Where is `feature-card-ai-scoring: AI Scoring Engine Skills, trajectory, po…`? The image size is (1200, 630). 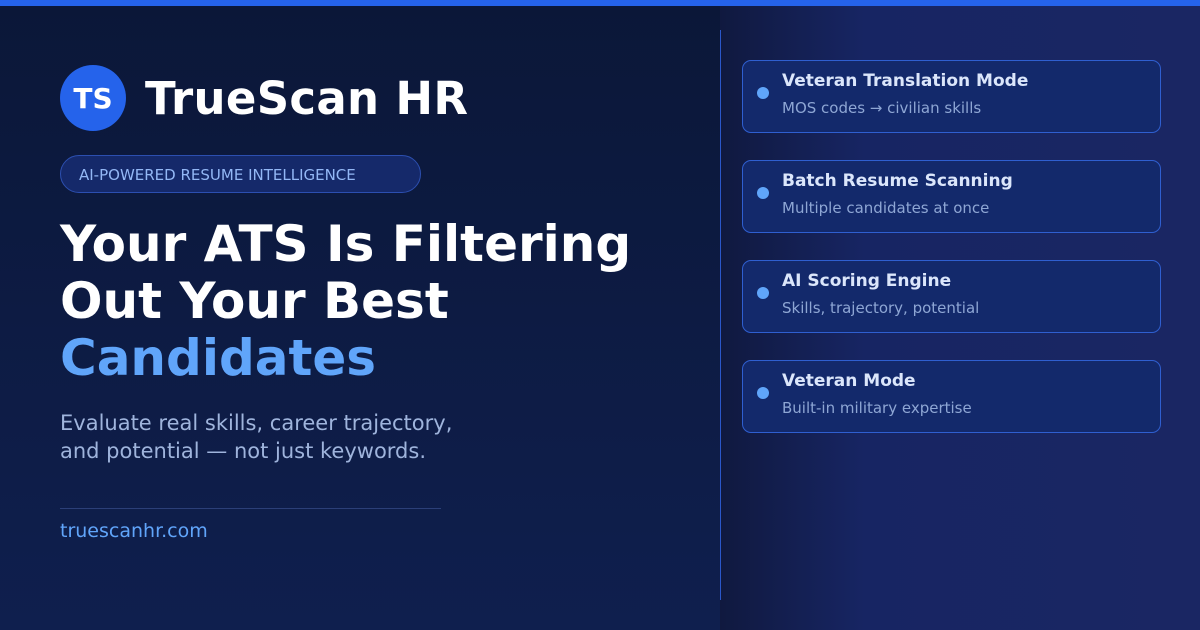
feature-card-ai-scoring: AI Scoring Engine Skills, trajectory, po… is located at coordinates (951, 296).